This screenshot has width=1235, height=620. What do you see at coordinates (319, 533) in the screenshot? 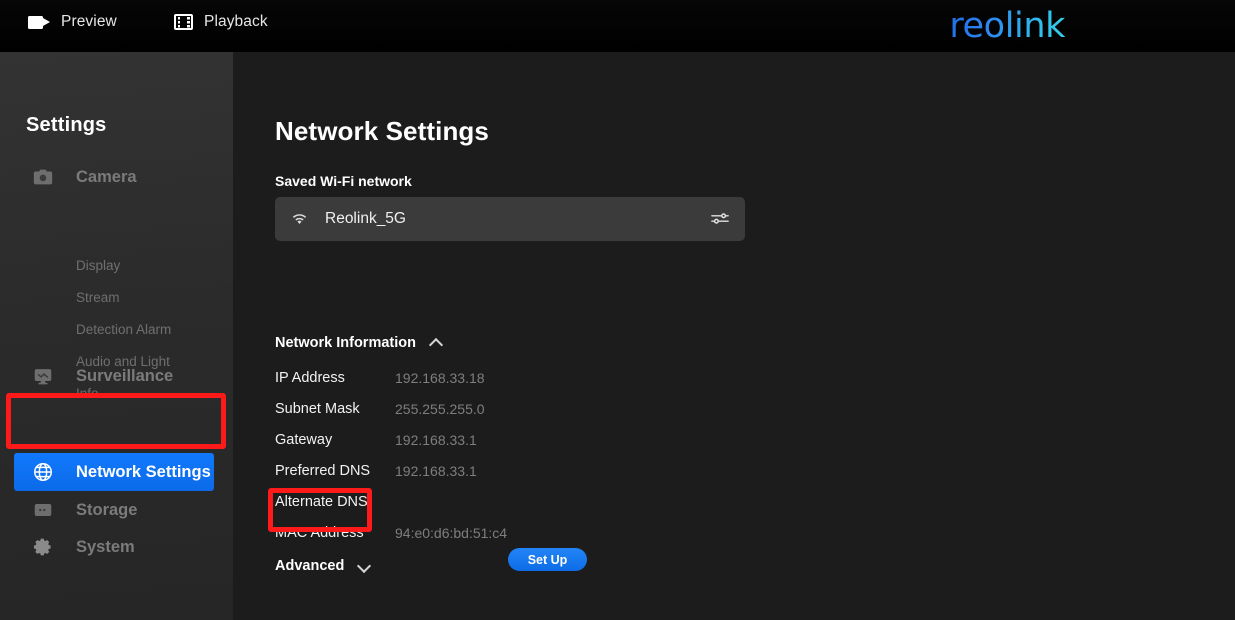
I see `info-key: MAC Address` at bounding box center [319, 533].